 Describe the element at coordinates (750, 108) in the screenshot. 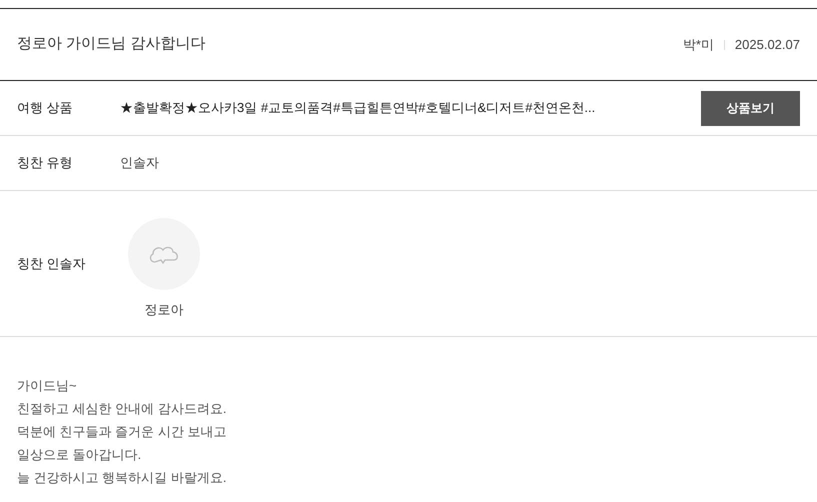

I see `view-product-button: 상품보기` at that location.